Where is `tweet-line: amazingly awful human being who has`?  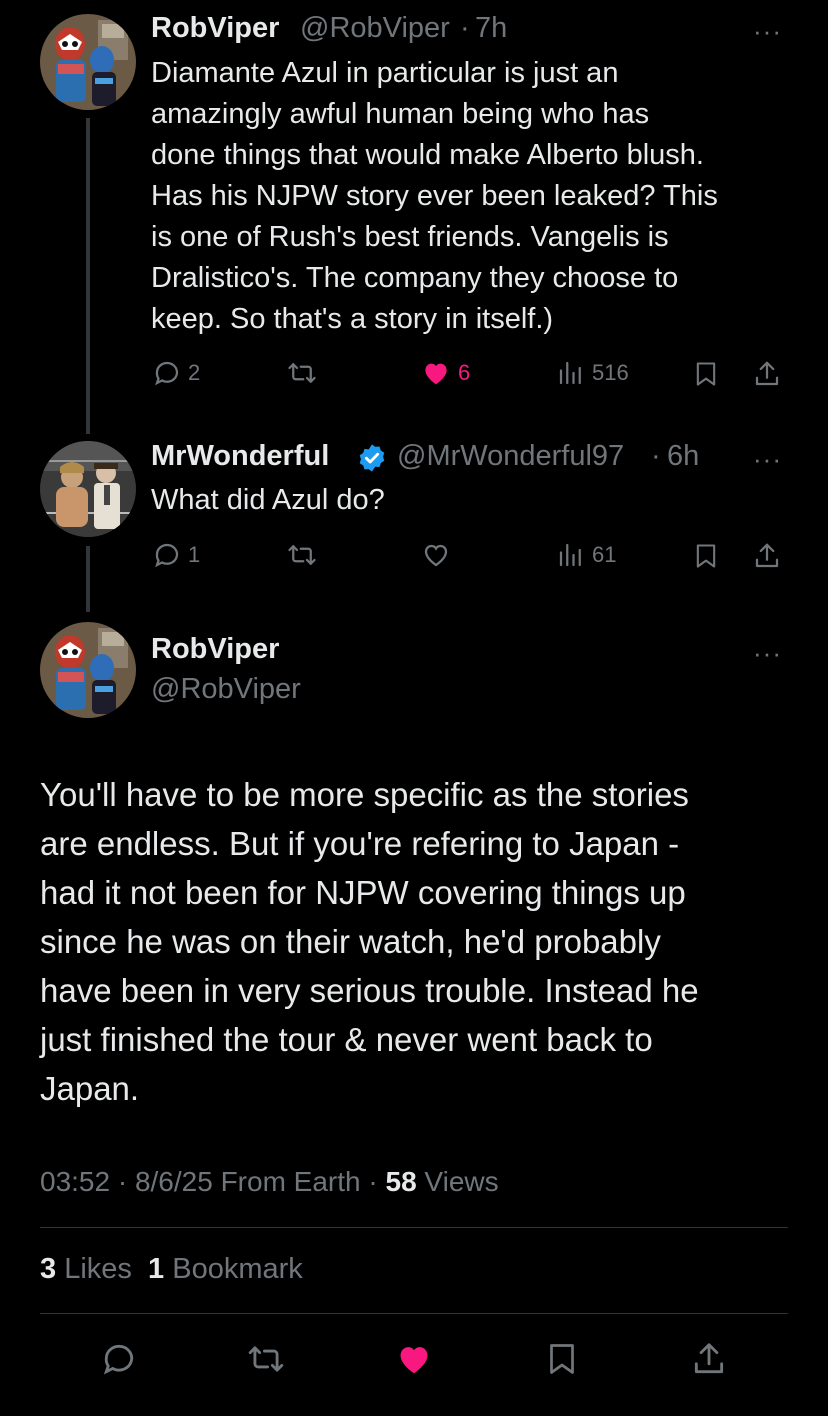
tweet-line: amazingly awful human being who has is located at coordinates (400, 114).